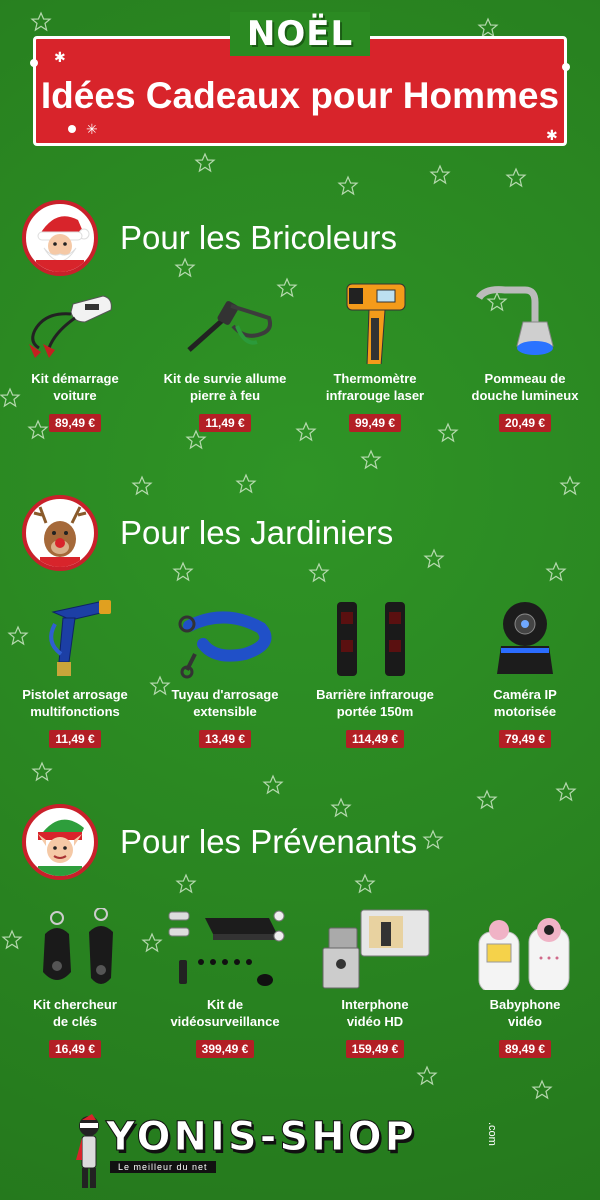 The image size is (600, 1200). I want to click on product-card: Kit de vidéosurveillance 399,49 €, so click(225, 983).